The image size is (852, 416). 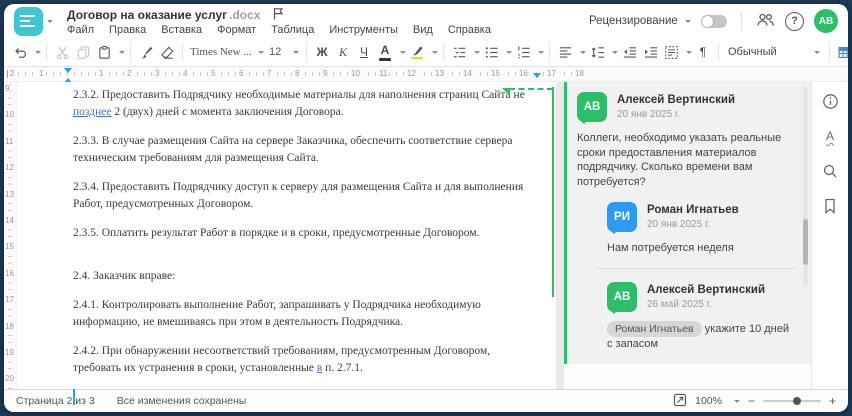 I want to click on bookmark-icon, so click(x=830, y=206).